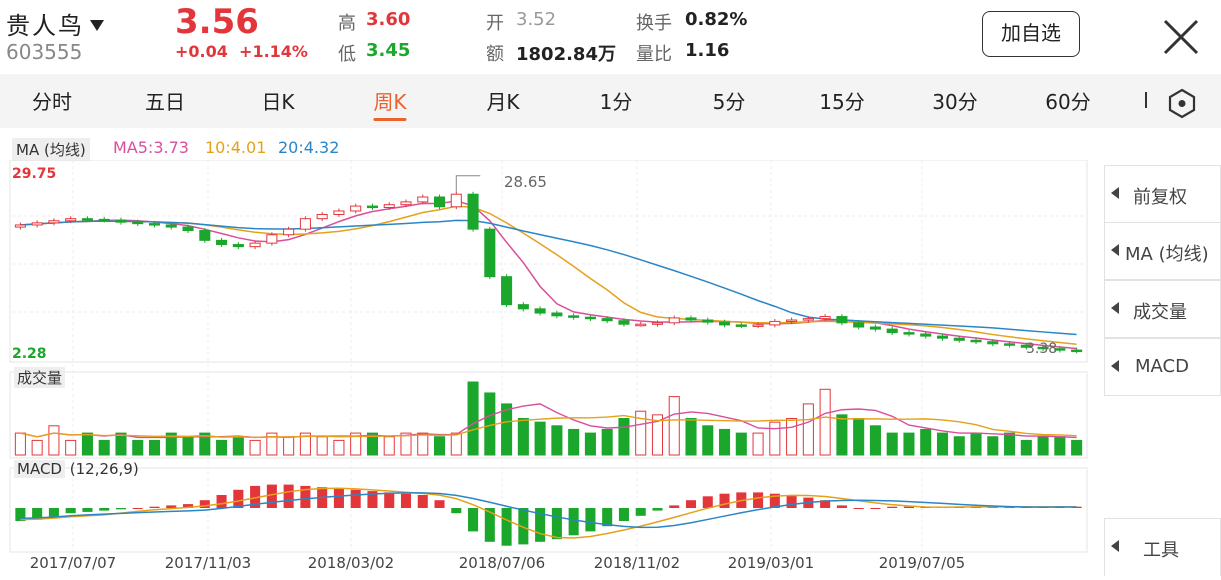 The image size is (1221, 580). What do you see at coordinates (1067, 100) in the screenshot?
I see `tab-60min: 60分` at bounding box center [1067, 100].